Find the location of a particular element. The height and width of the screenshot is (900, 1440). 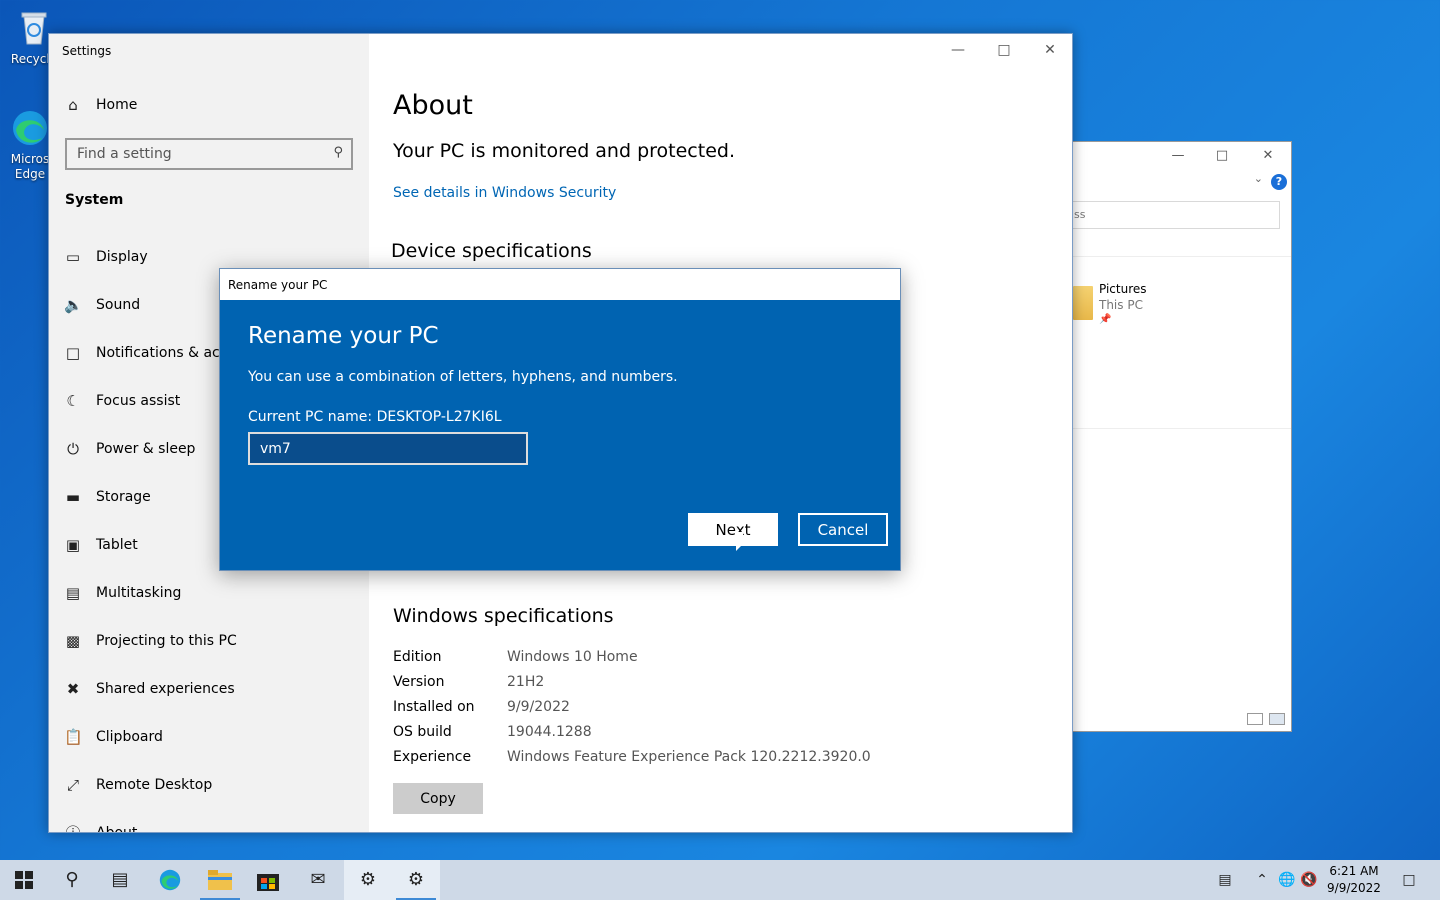

projector-icon: ▩ is located at coordinates (73, 641).